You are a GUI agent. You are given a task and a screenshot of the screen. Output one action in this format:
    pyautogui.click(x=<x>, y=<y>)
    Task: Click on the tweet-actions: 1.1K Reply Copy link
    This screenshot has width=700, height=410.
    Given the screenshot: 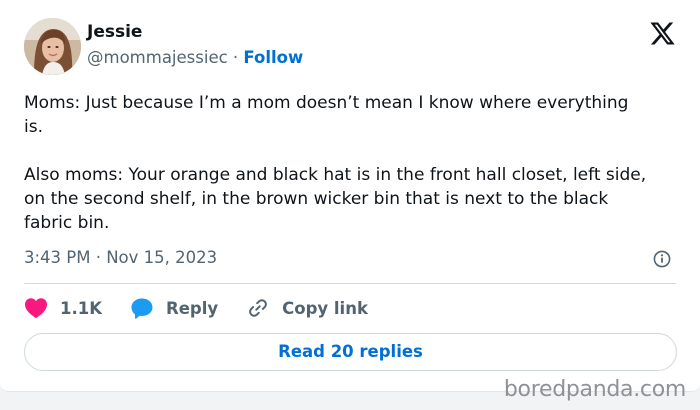 What is the action you would take?
    pyautogui.click(x=210, y=308)
    